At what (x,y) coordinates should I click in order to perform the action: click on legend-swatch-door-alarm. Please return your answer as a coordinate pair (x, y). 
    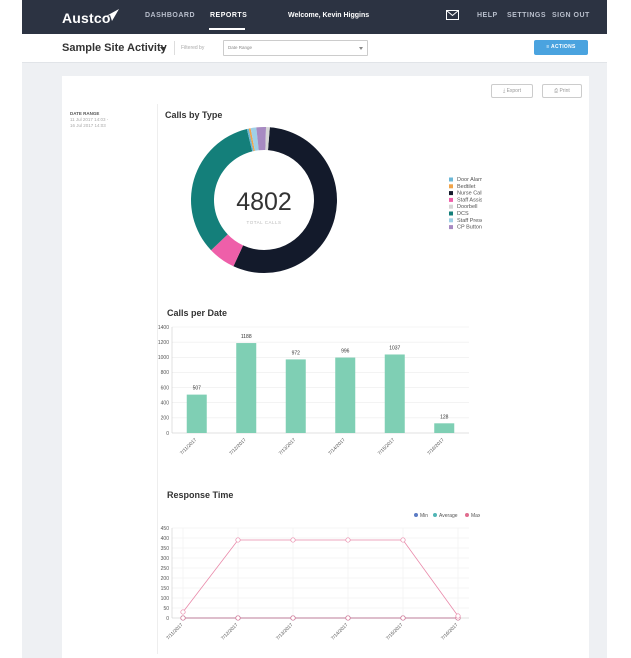
    Looking at the image, I should click on (451, 179).